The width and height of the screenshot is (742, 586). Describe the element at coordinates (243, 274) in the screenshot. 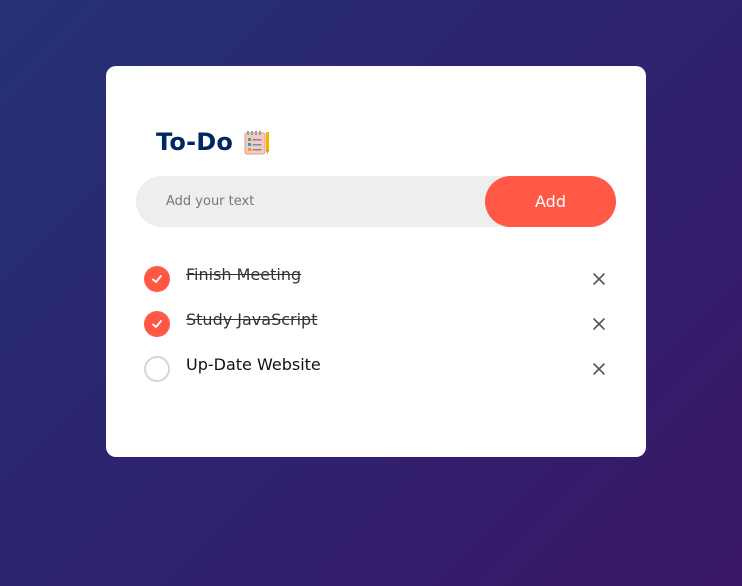

I see `task-label: Finish Meeting` at that location.